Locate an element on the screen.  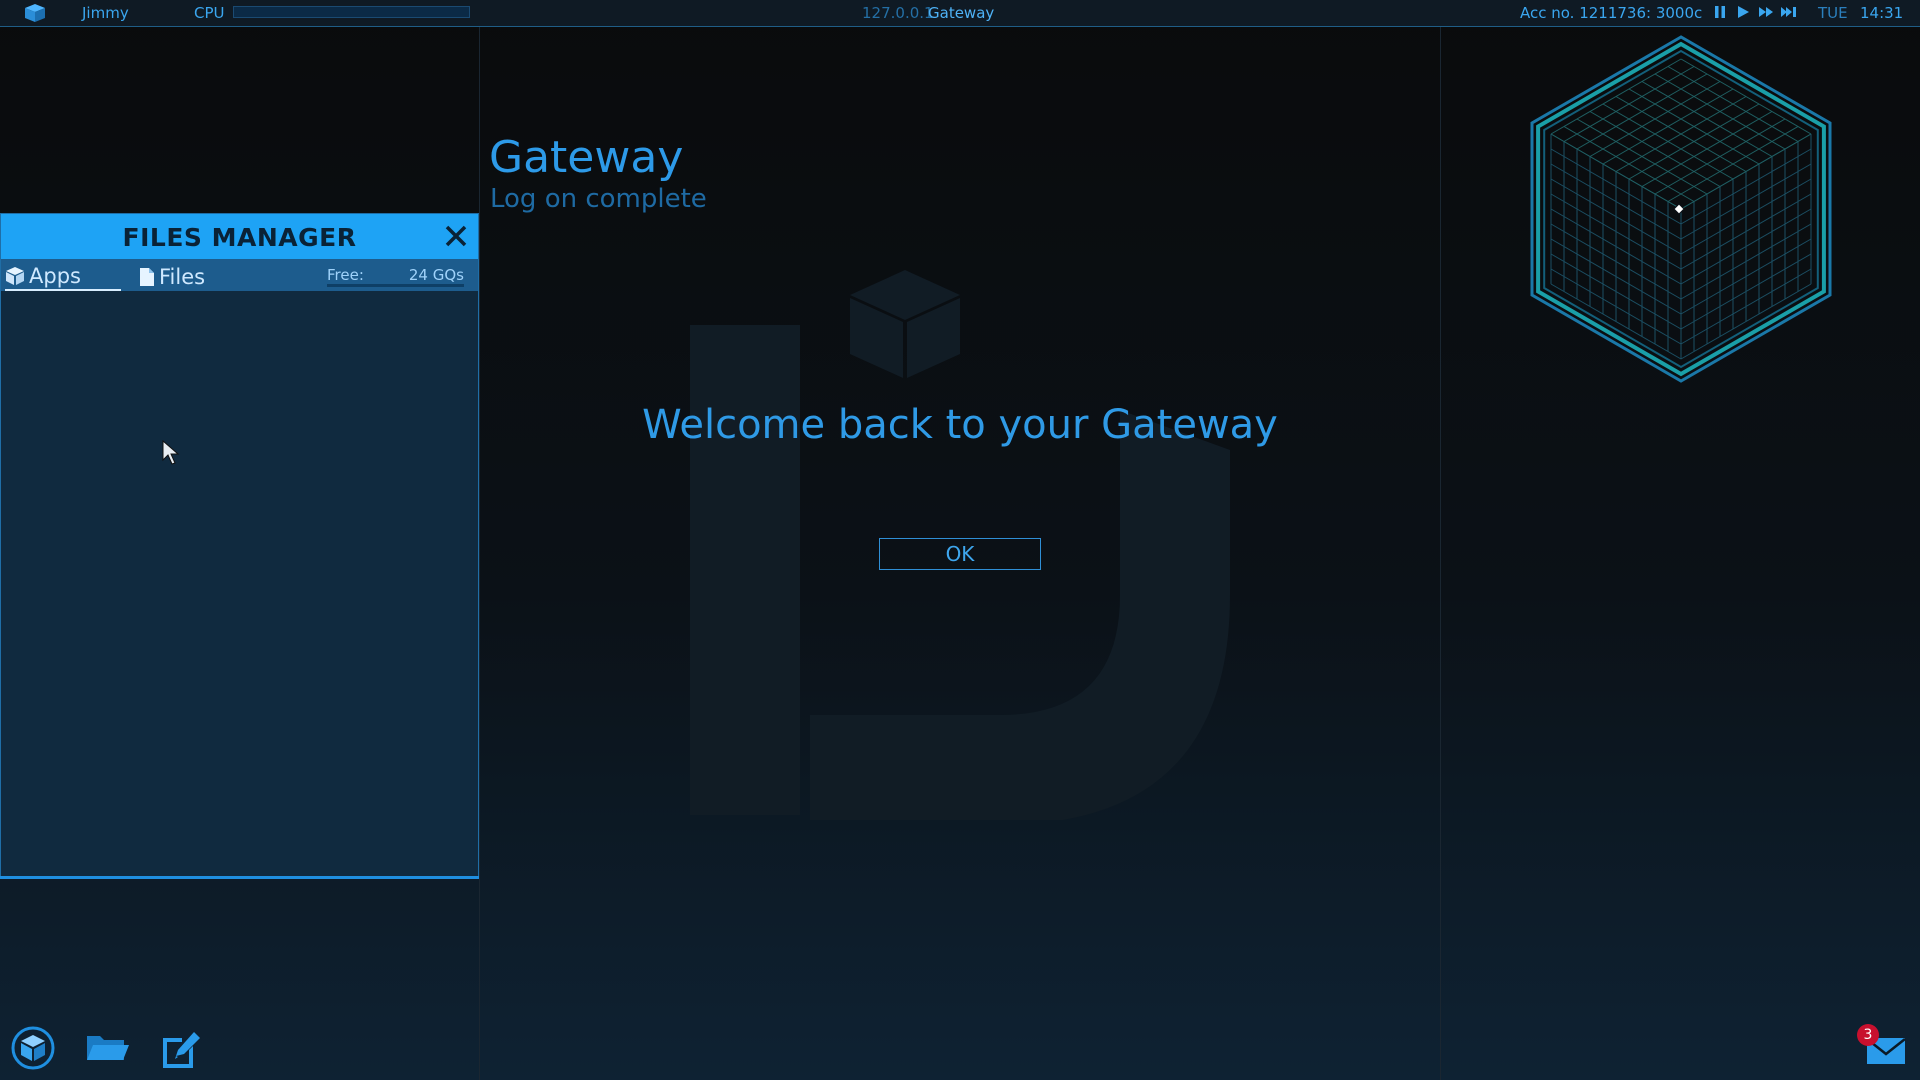
day-of-week: TUE is located at coordinates (1833, 13).